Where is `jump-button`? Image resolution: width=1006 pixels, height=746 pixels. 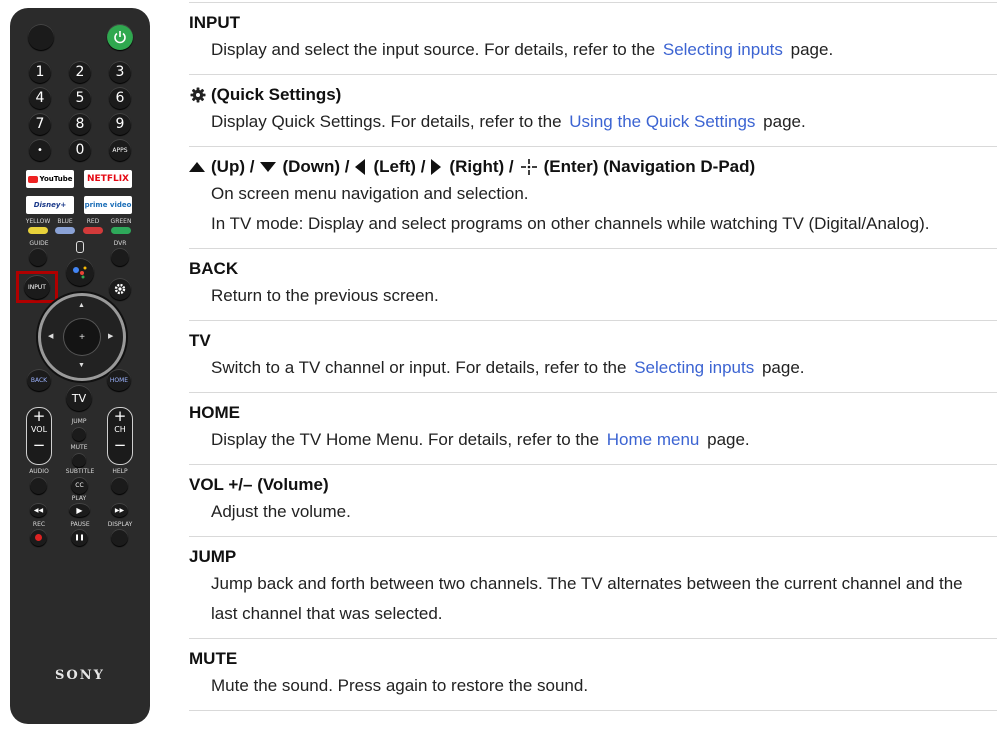 jump-button is located at coordinates (79, 434).